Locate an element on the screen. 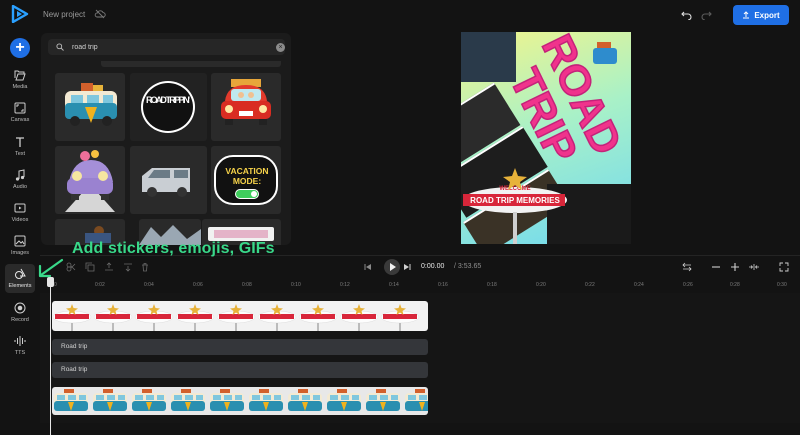 The height and width of the screenshot is (435, 800). elements-icon is located at coordinates (20, 273).